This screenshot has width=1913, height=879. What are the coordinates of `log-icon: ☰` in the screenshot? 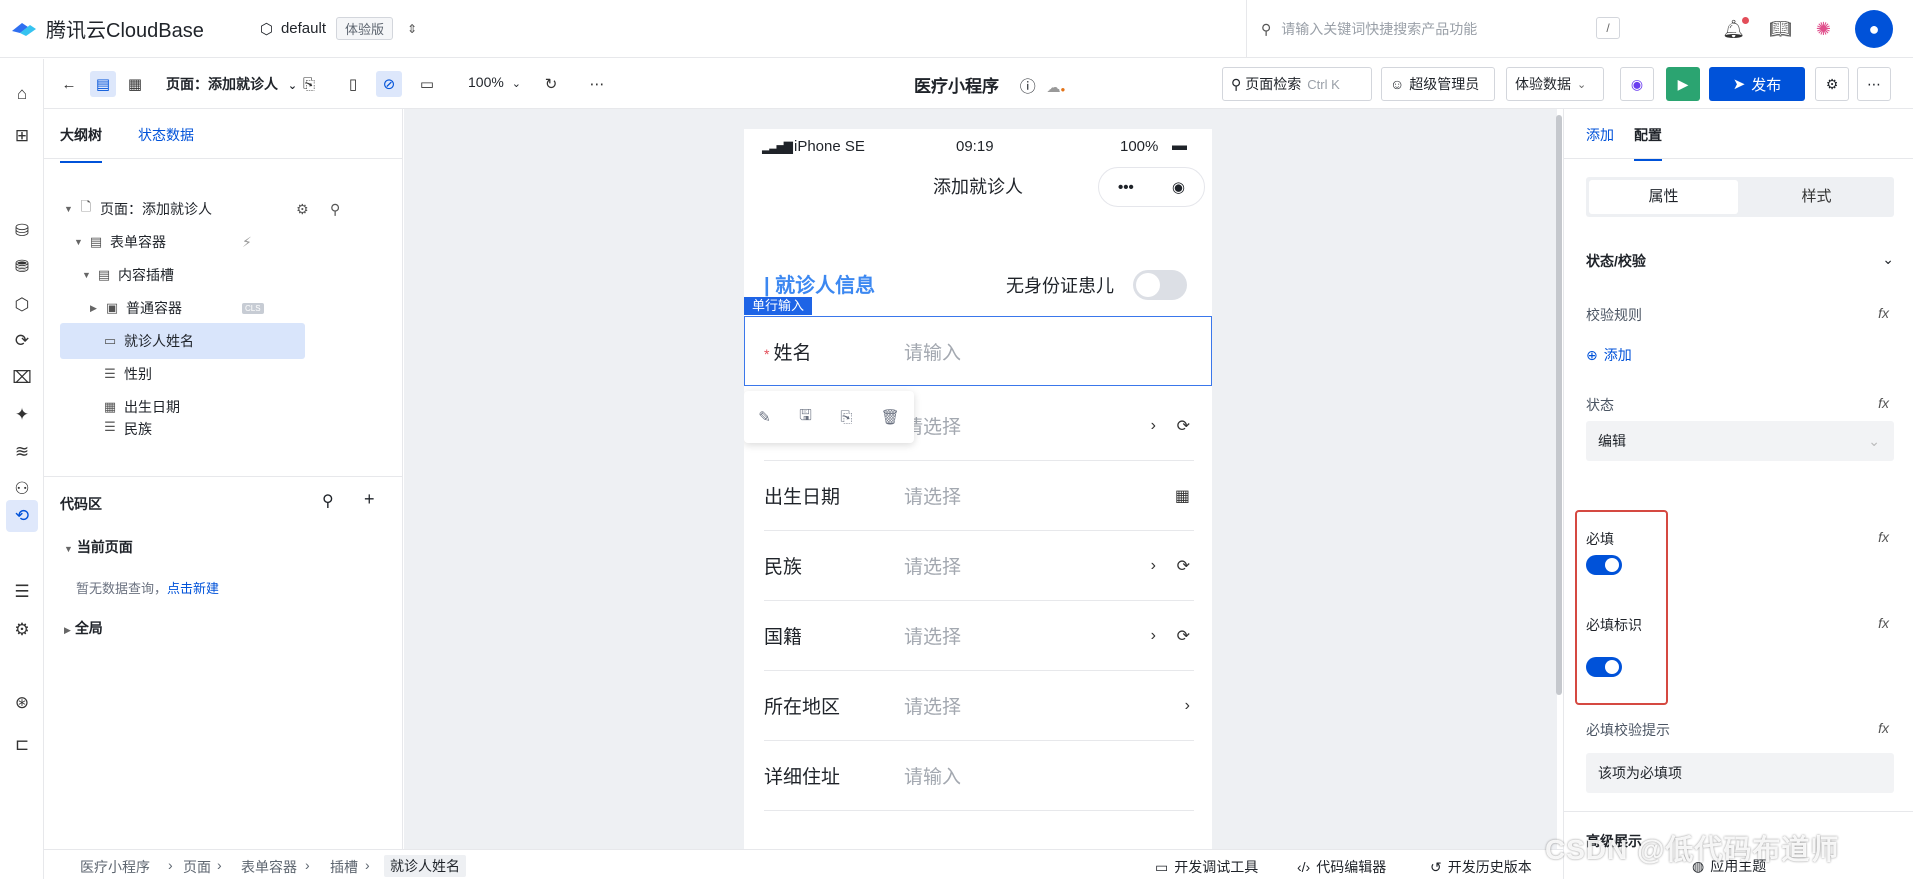 It's located at (22, 592).